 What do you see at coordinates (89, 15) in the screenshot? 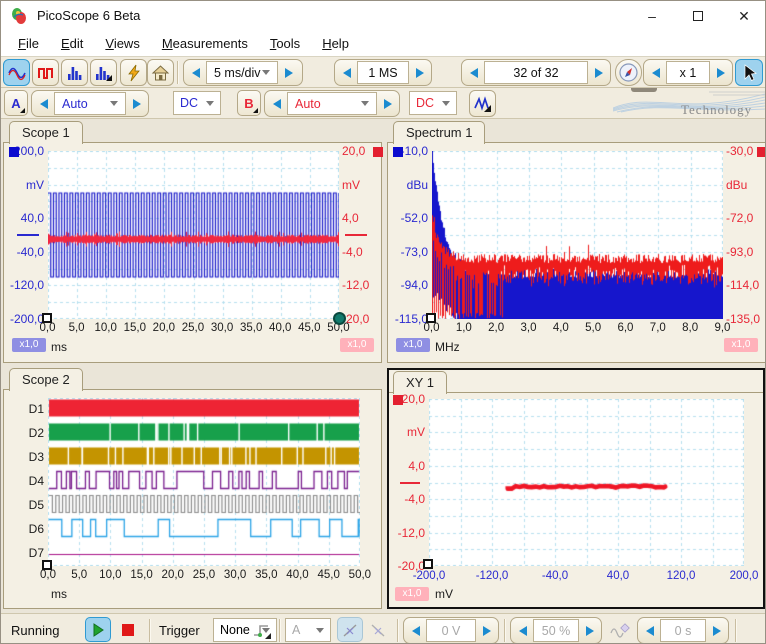
I see `window-title: PicoScope 6 Beta` at bounding box center [89, 15].